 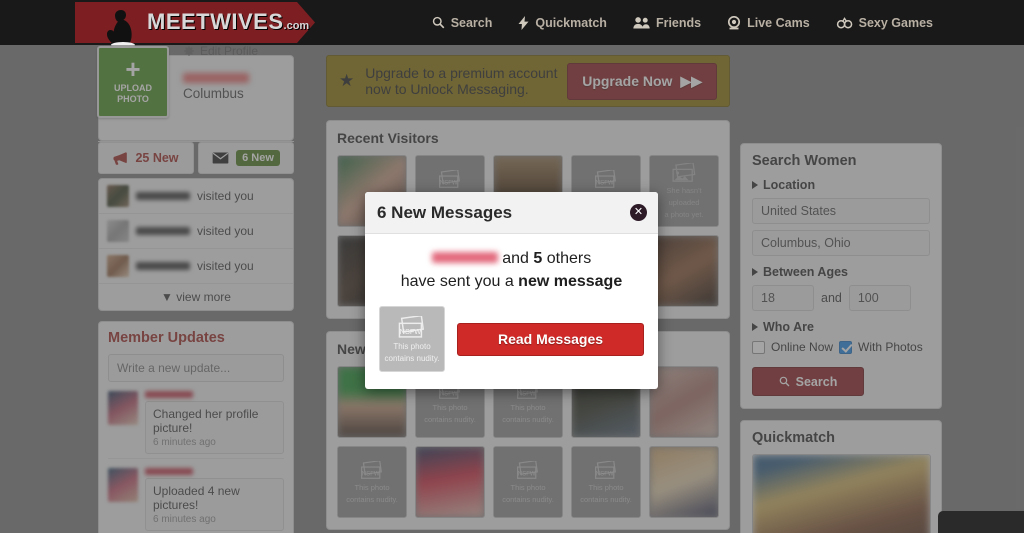 I want to click on nsfw-placeholder: NSFW This photo contains nudity., so click(x=606, y=482).